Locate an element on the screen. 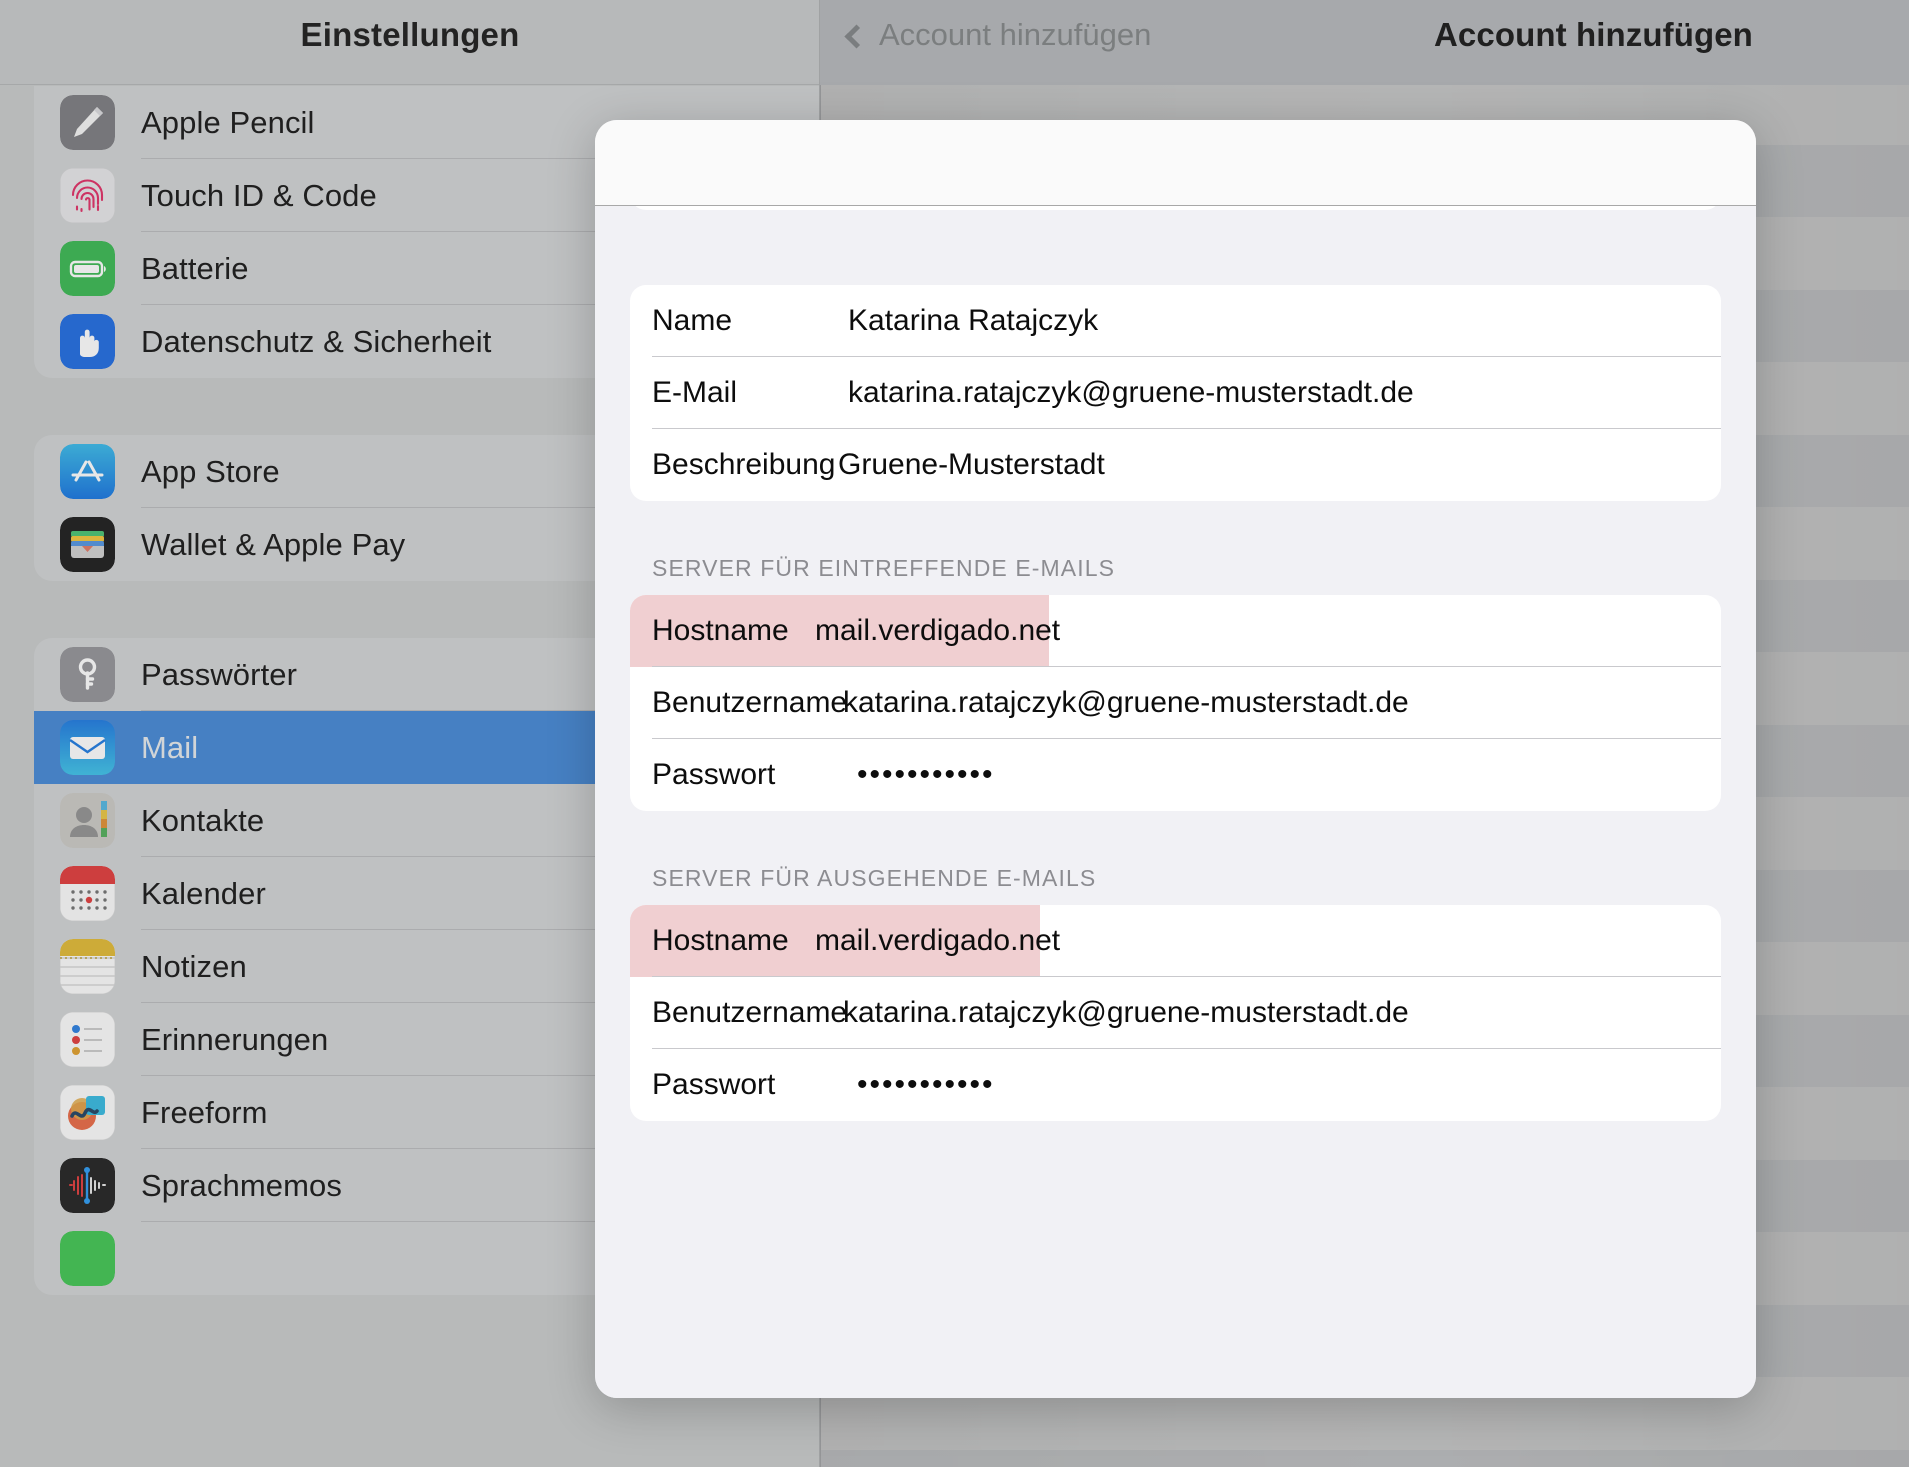 This screenshot has width=1909, height=1467. field-label: Name is located at coordinates (692, 320).